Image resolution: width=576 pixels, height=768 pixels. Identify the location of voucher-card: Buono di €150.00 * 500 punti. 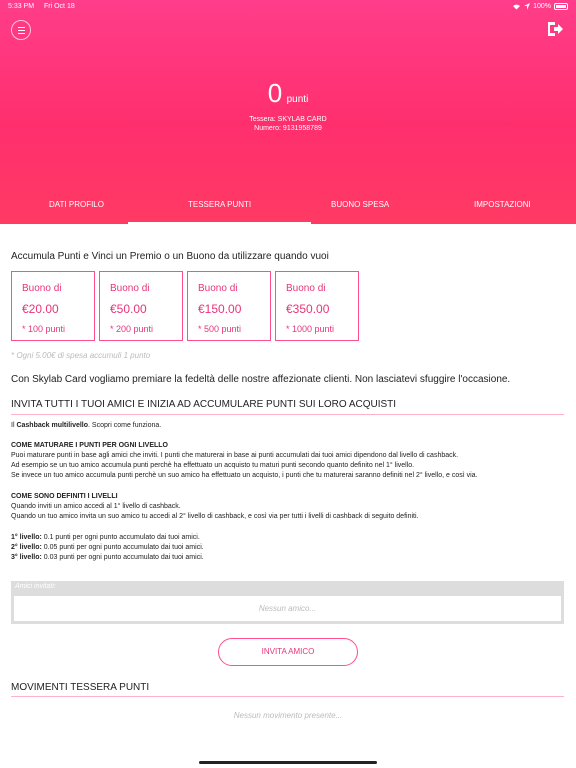
(229, 306).